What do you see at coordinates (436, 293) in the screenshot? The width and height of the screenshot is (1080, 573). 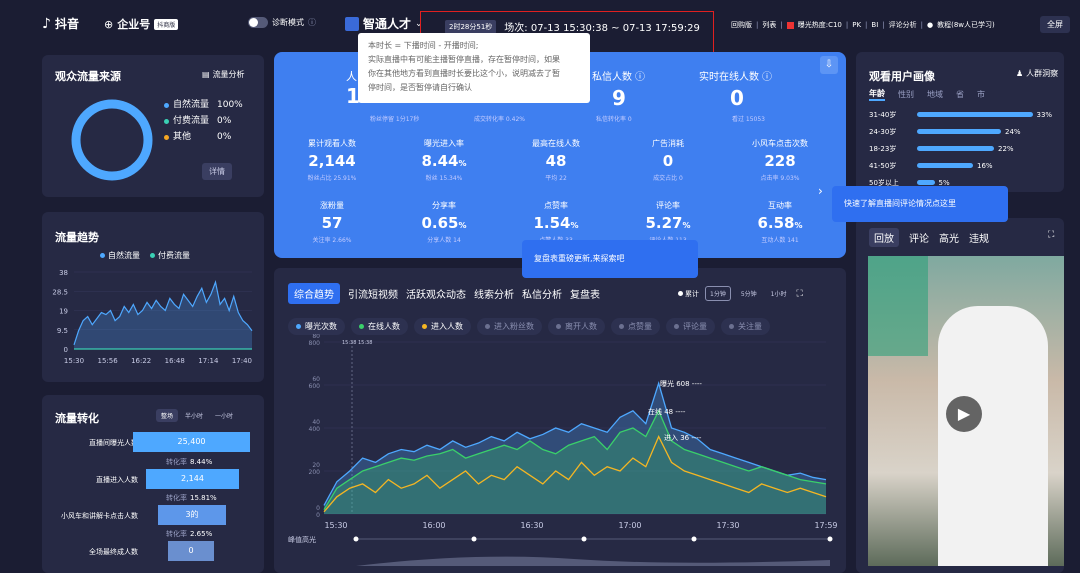 I see `tab-active-audience: 活跃观众动态` at bounding box center [436, 293].